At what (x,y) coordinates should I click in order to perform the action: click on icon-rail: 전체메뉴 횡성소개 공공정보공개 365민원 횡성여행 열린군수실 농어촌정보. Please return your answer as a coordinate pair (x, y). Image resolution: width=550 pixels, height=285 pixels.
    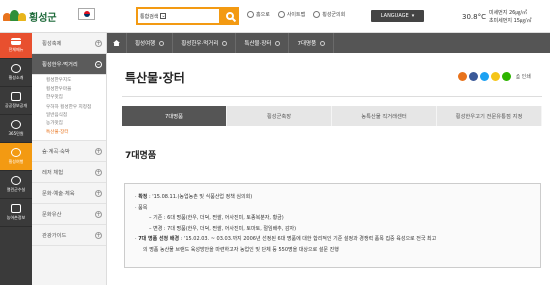
    Looking at the image, I should click on (16, 159).